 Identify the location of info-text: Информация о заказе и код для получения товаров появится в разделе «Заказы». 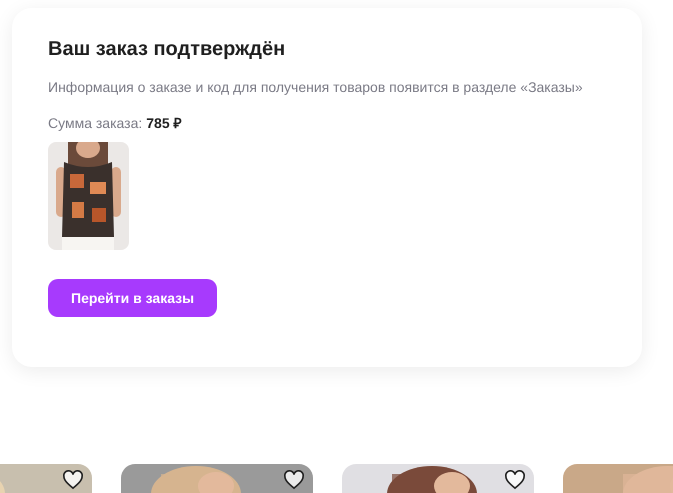
(316, 87).